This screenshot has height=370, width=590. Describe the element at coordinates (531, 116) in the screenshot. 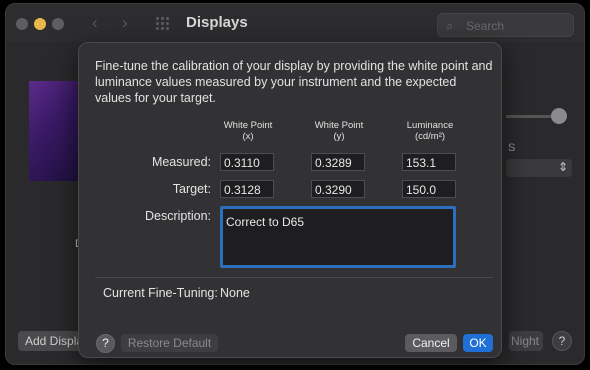

I see `brightness-slider-track` at that location.